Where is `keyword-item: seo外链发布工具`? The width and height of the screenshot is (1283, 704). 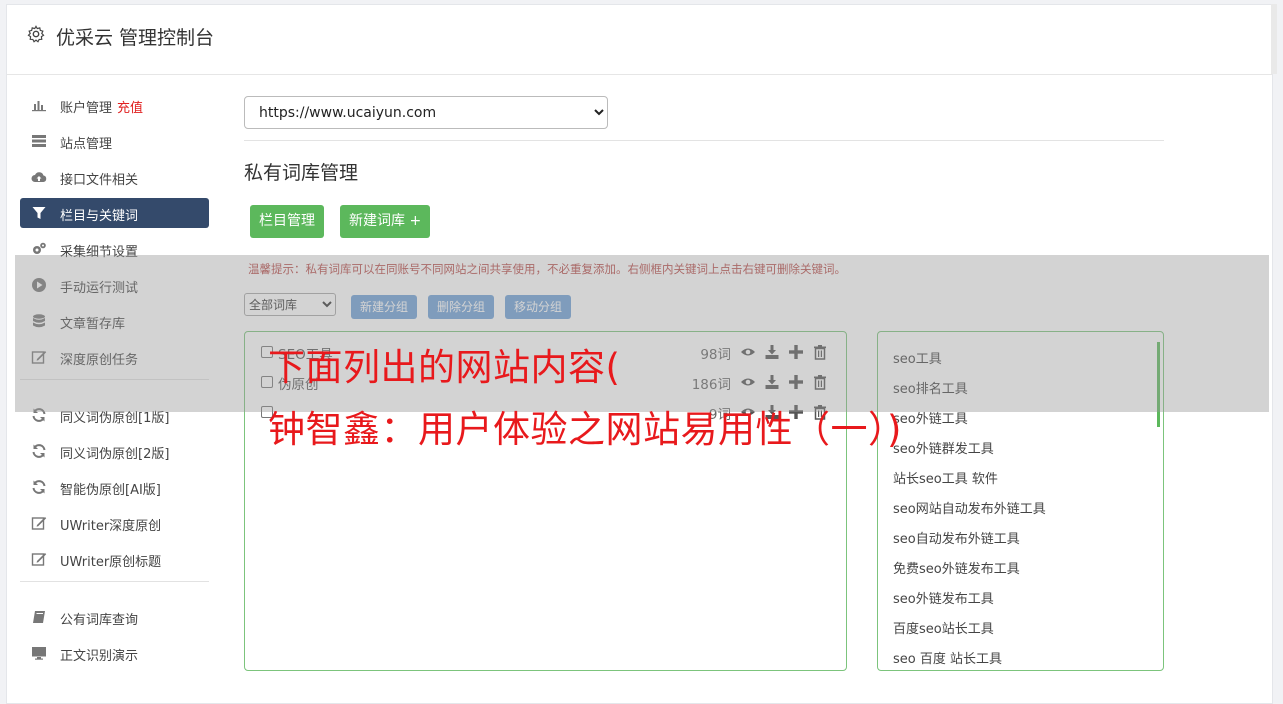 keyword-item: seo外链发布工具 is located at coordinates (943, 597).